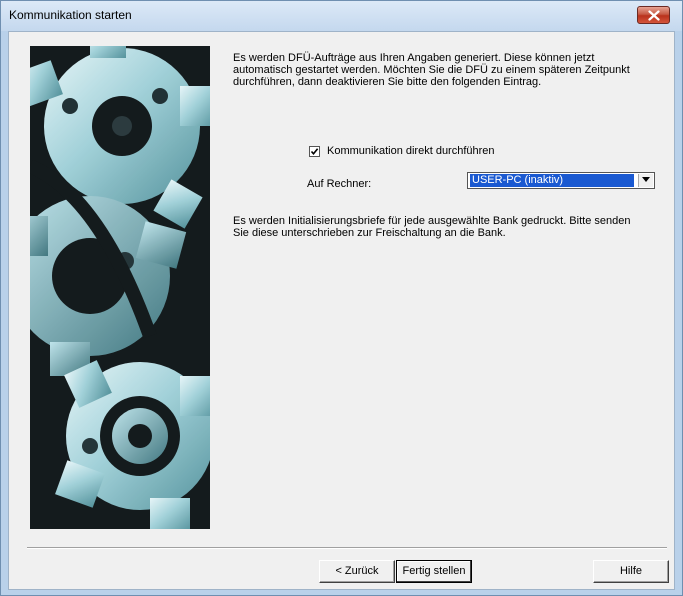 Image resolution: width=683 pixels, height=596 pixels. I want to click on computer-select-dropdown-button, so click(645, 180).